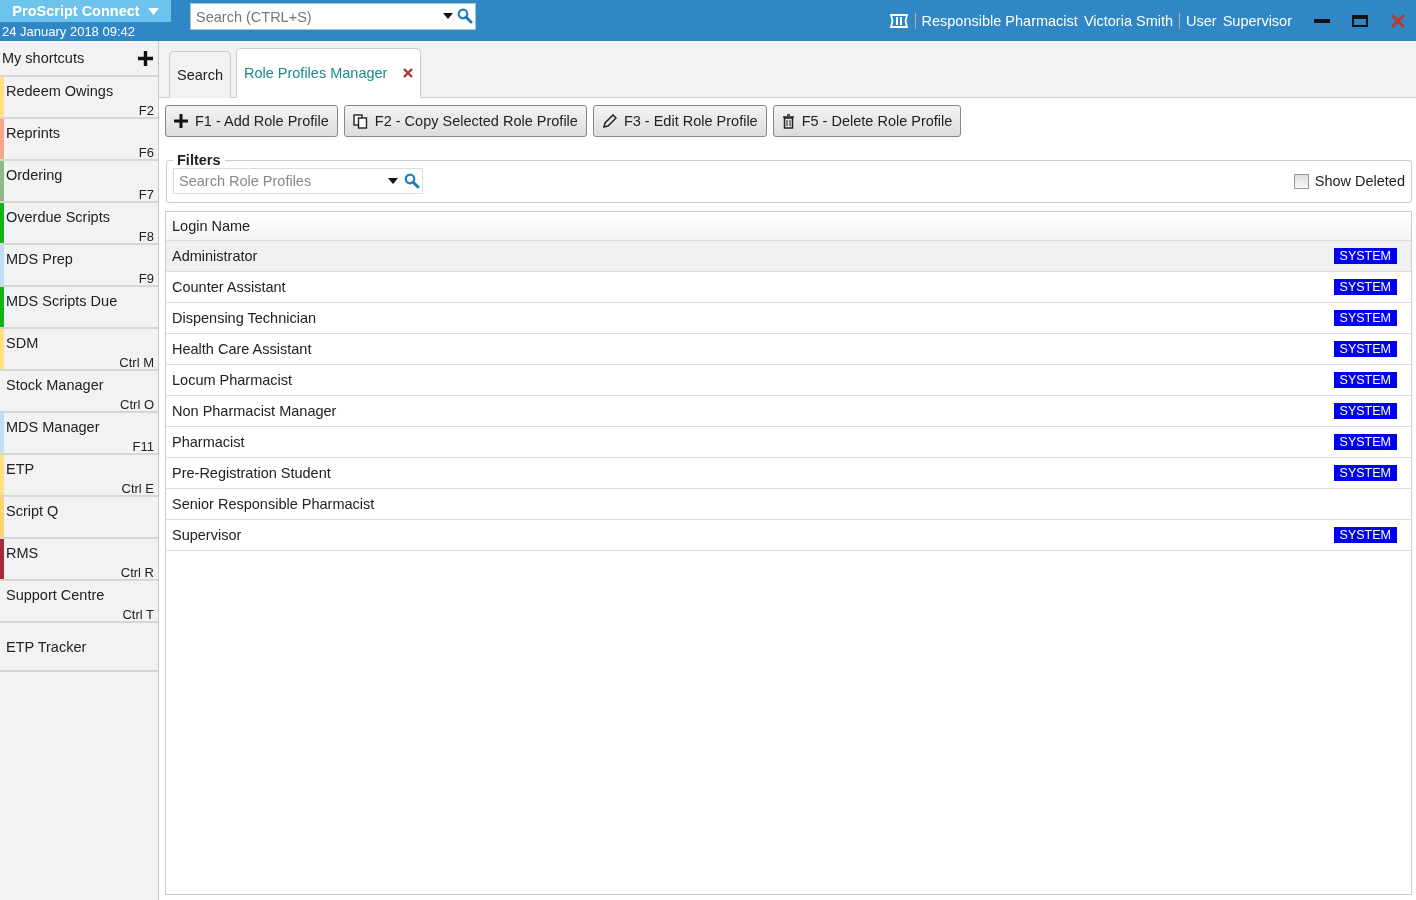 This screenshot has height=900, width=1416. Describe the element at coordinates (58, 217) in the screenshot. I see `shortcut-label: Overdue Scripts` at that location.